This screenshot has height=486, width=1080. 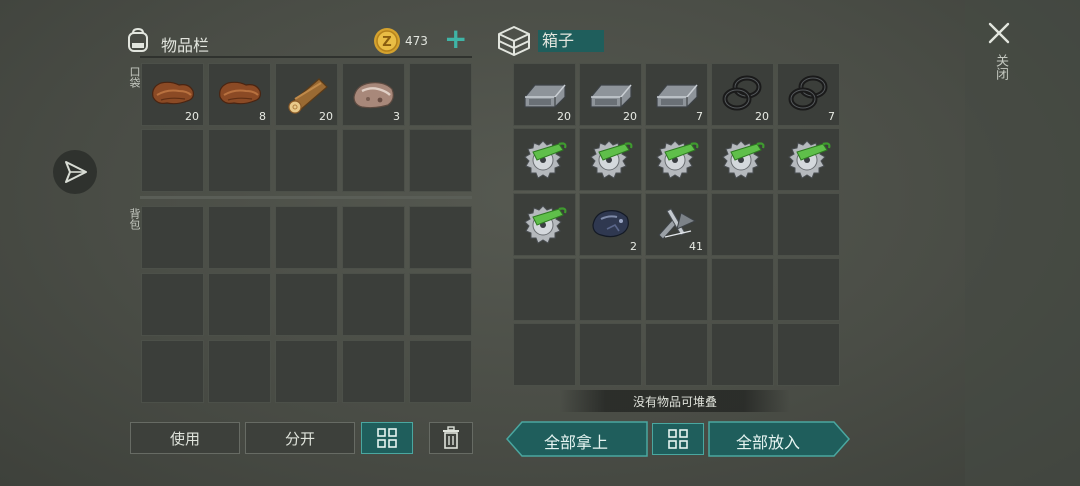 What do you see at coordinates (676, 224) in the screenshot?
I see `box-slot: 41` at bounding box center [676, 224].